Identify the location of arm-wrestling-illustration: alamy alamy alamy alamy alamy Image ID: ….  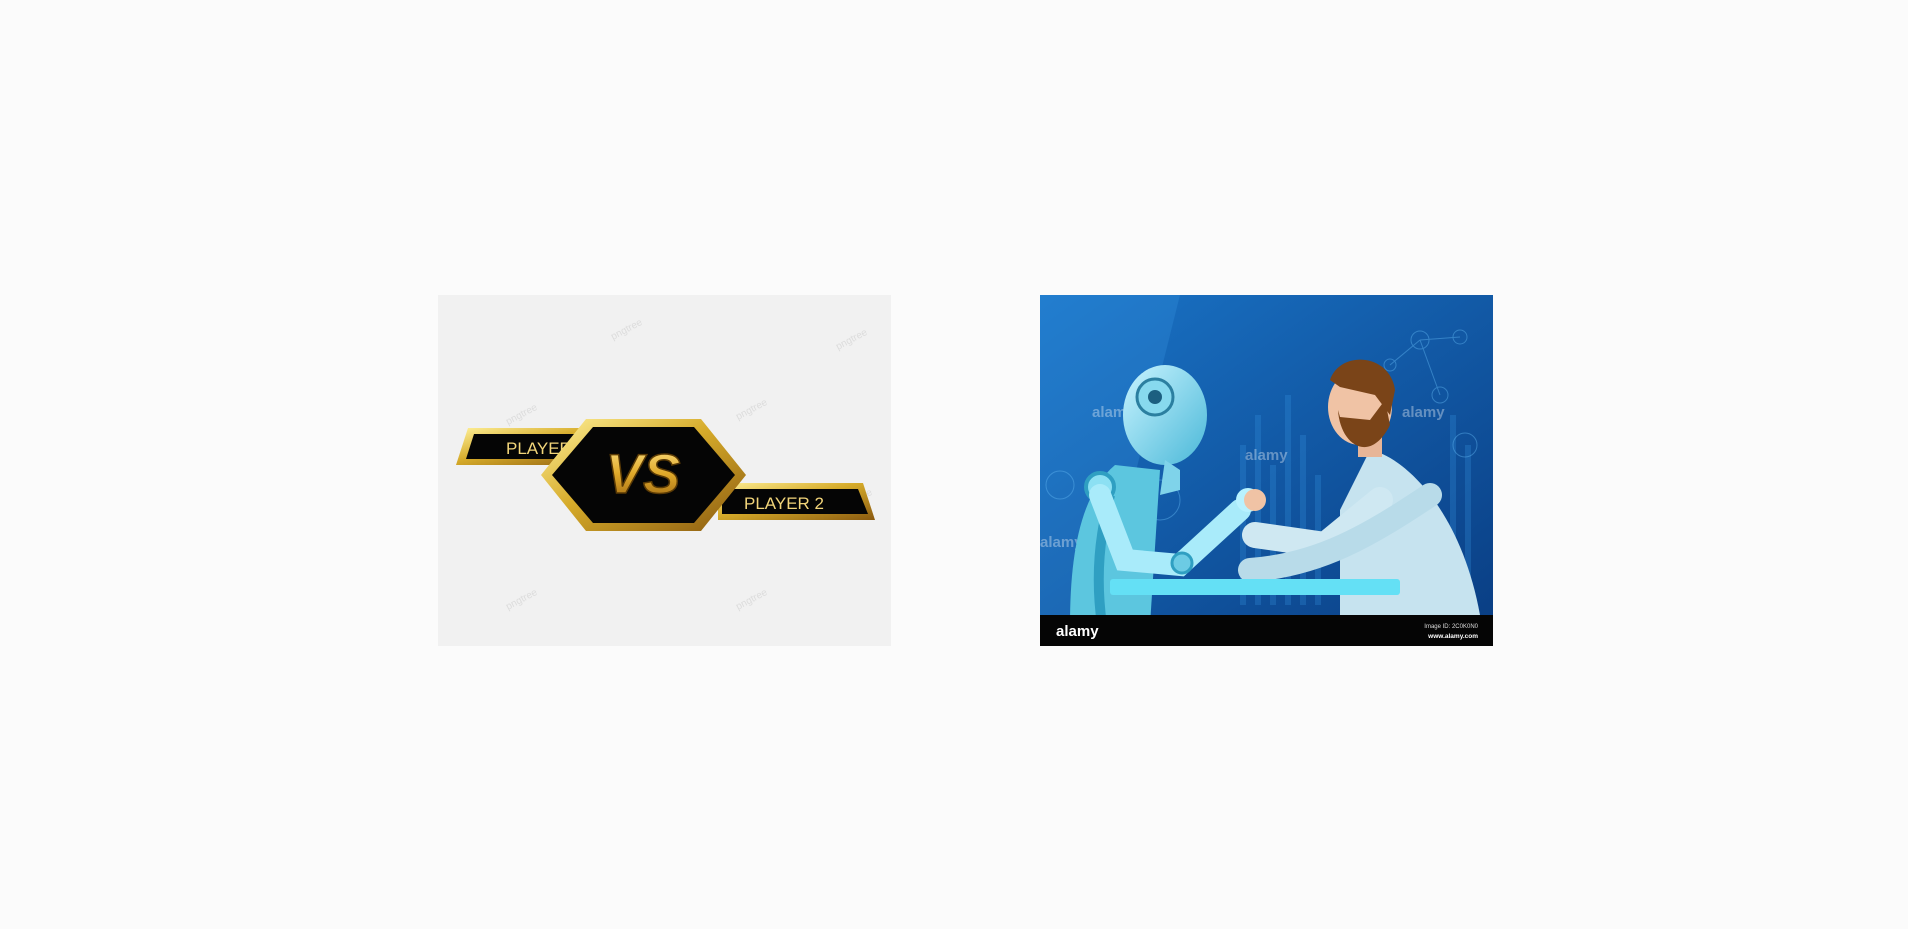
(1266, 470).